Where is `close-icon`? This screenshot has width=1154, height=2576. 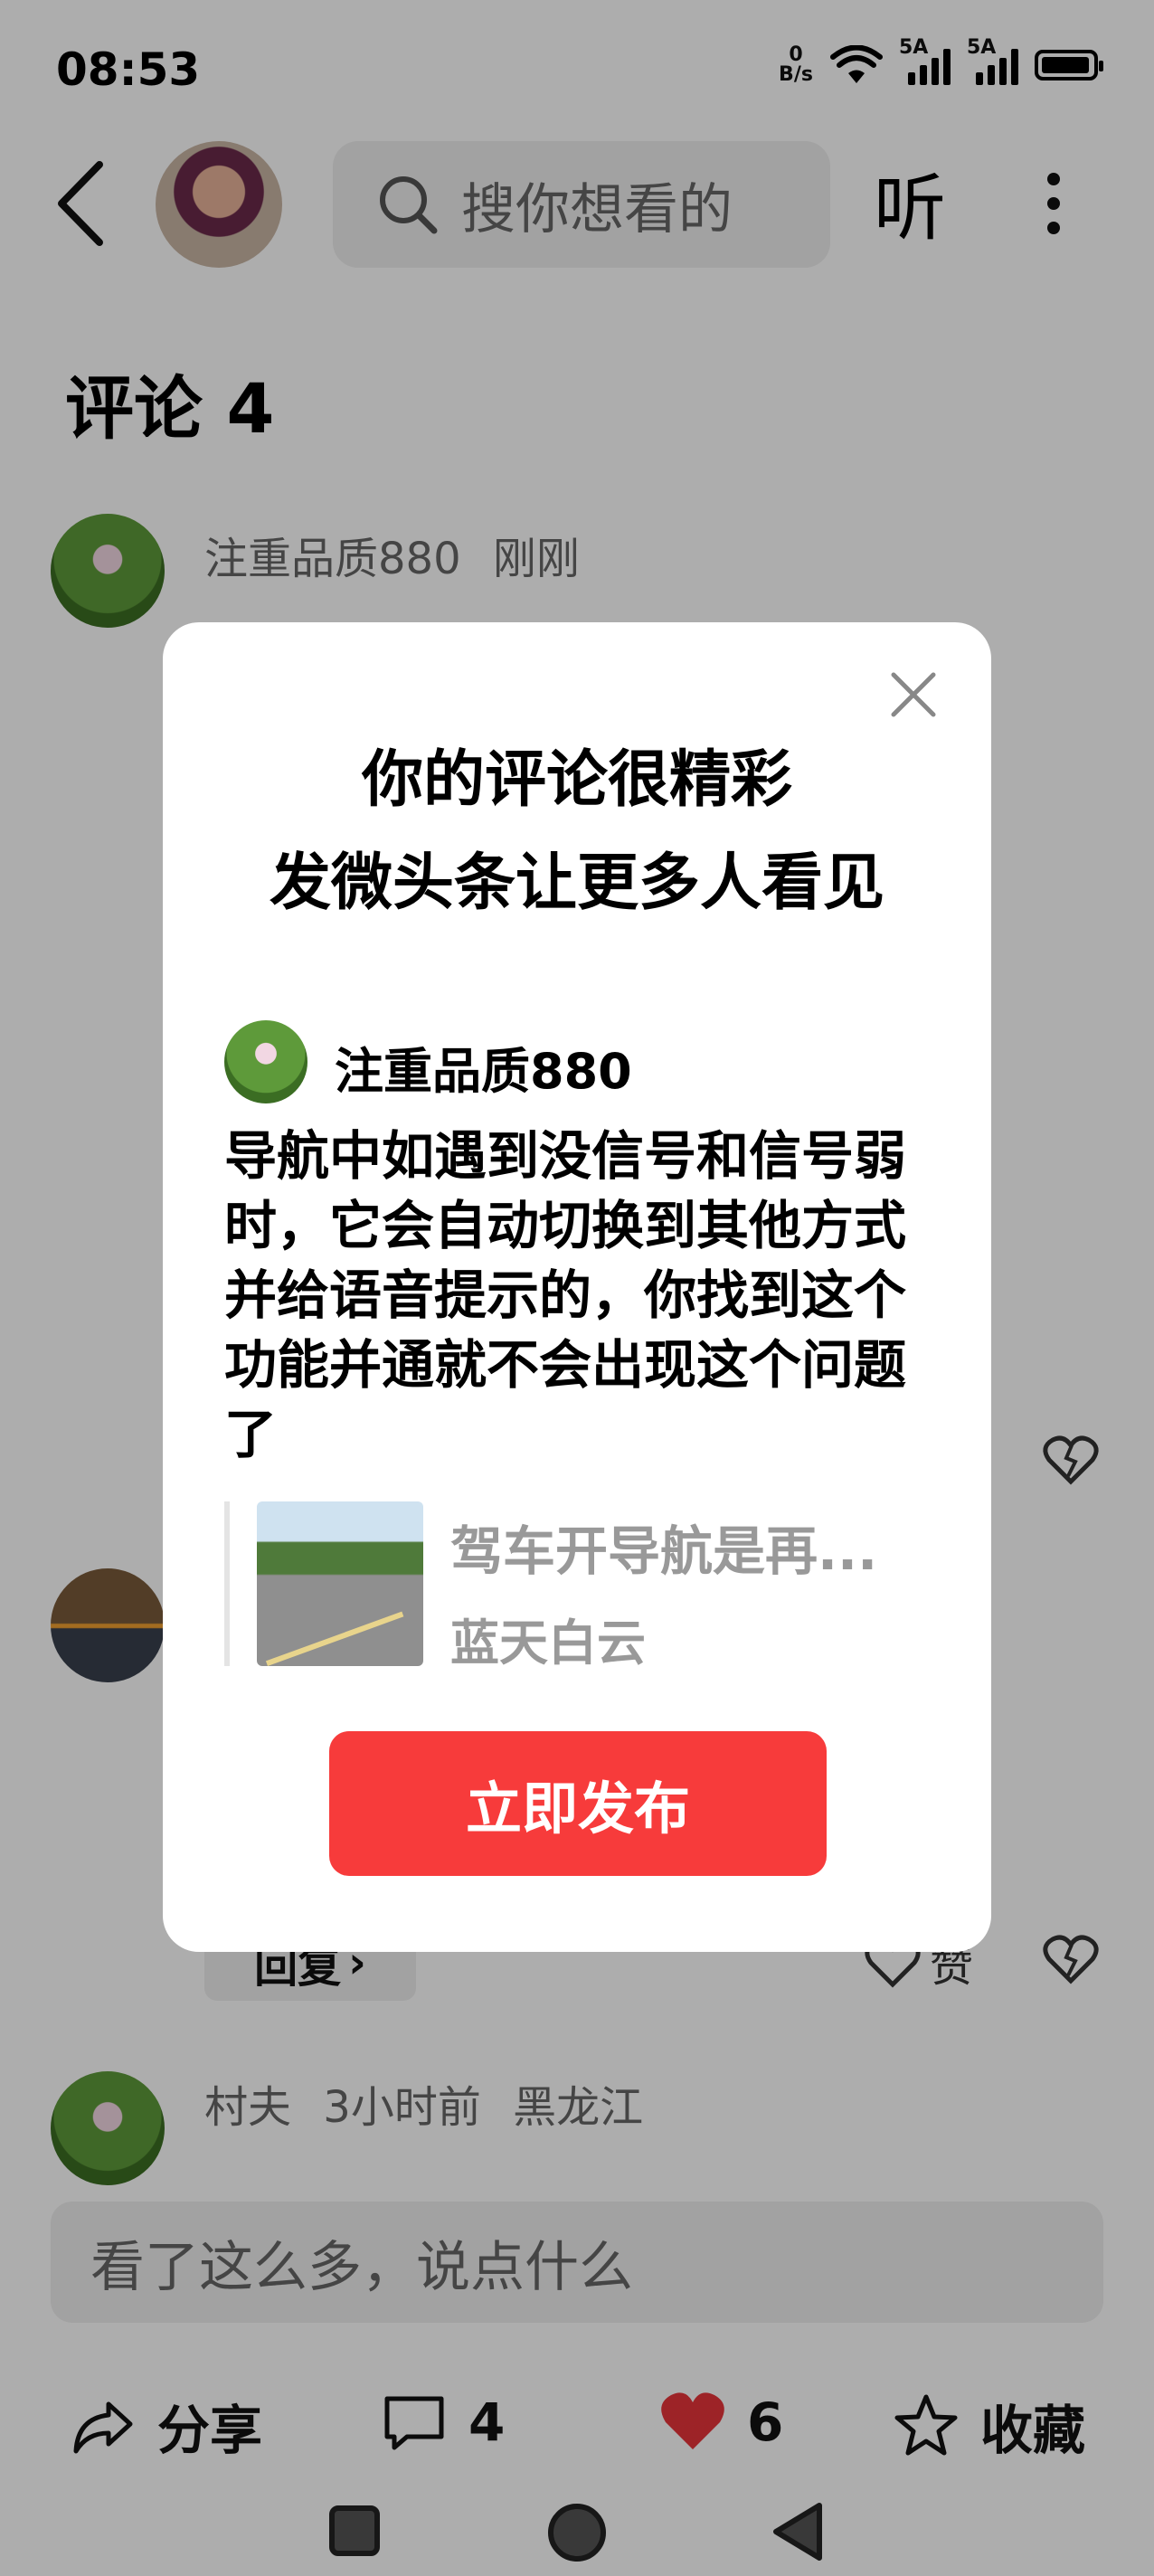
close-icon is located at coordinates (913, 695).